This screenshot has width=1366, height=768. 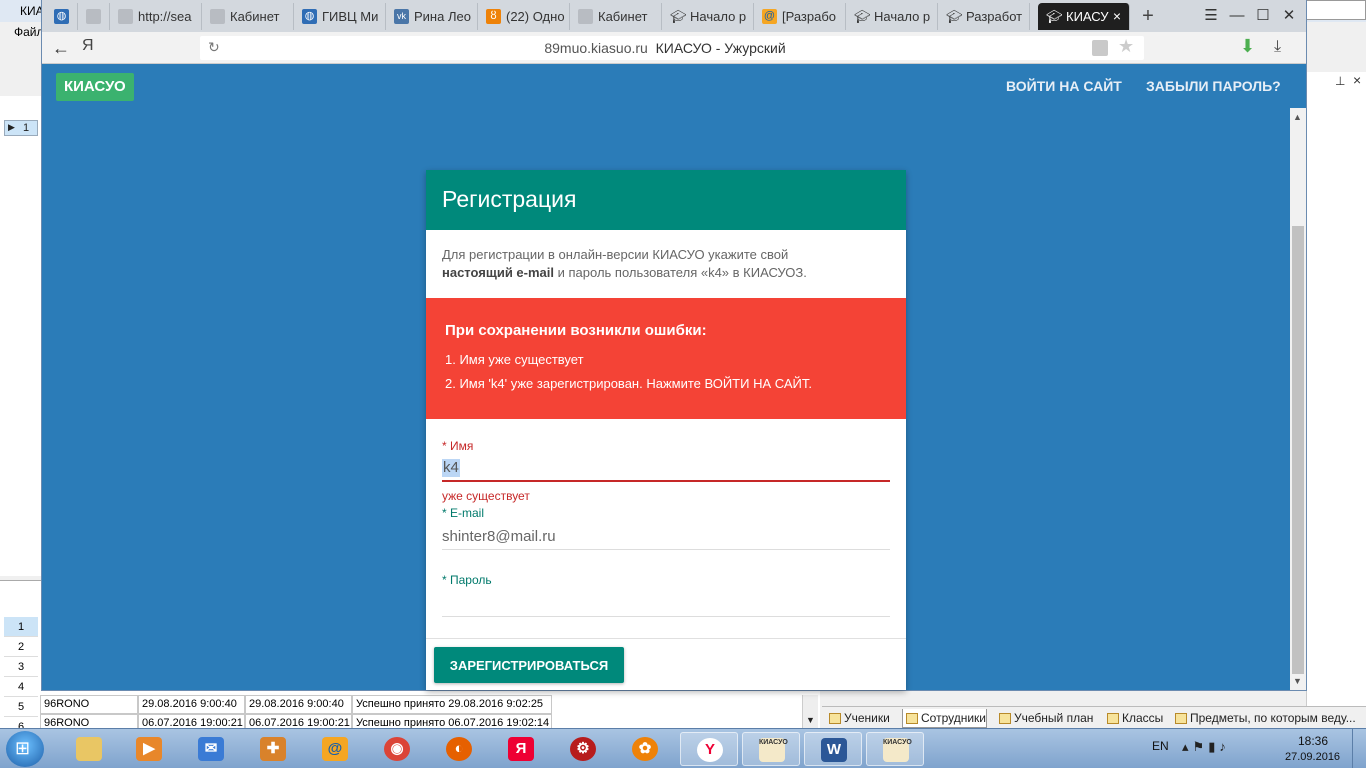 I want to click on mail-icon: ✉, so click(x=211, y=749).